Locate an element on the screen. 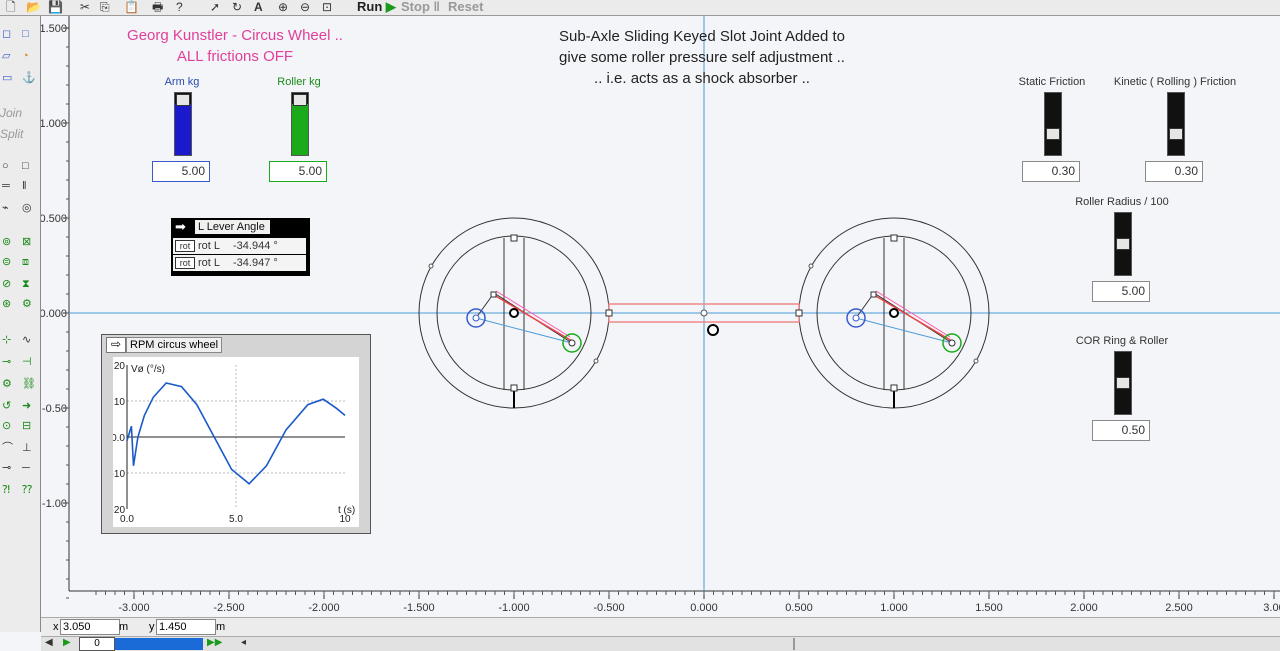 This screenshot has height=651, width=1280. step-forward-icon: ▶▶ is located at coordinates (214, 642).